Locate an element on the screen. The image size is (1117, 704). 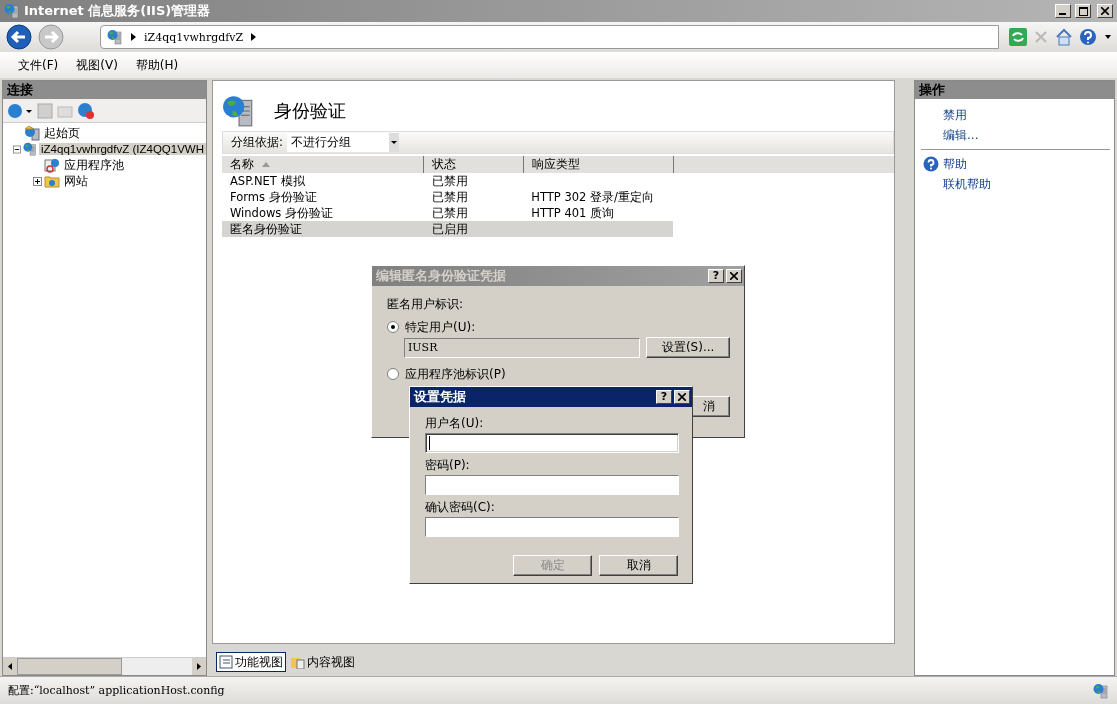
status-text: 配置:“localhost” applicationHost.config is located at coordinates (117, 690).